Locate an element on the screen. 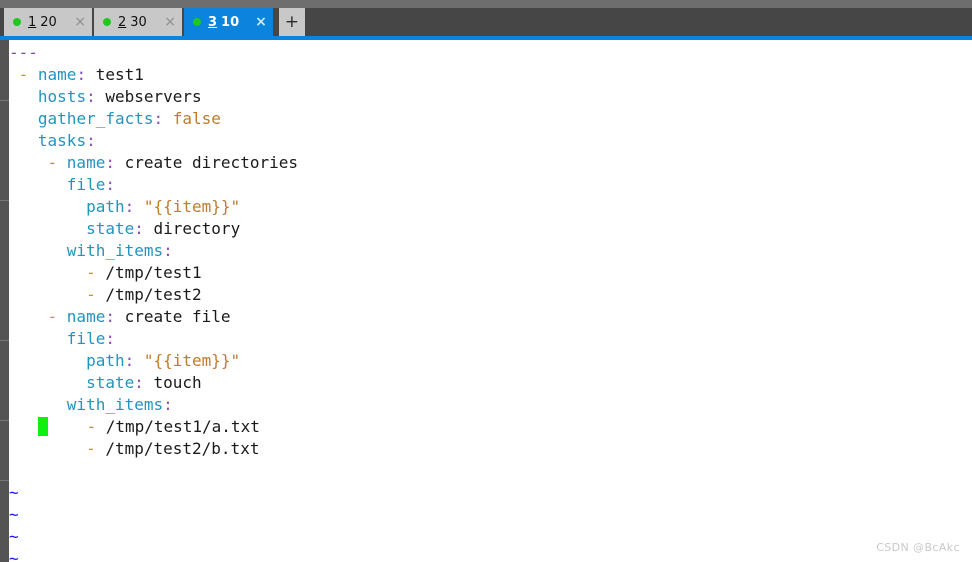 The image size is (972, 562). code-line: - name: test1 is located at coordinates (153, 75).